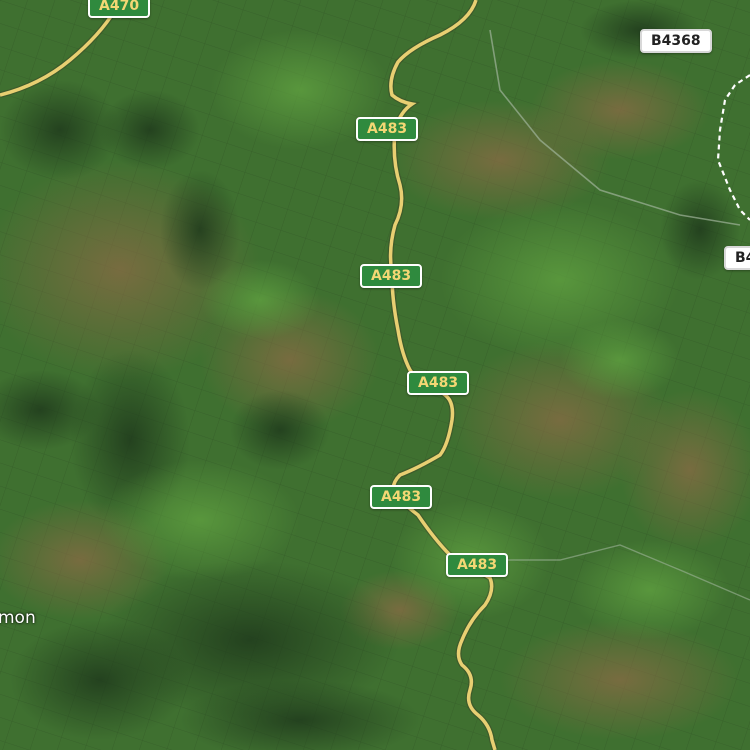  Describe the element at coordinates (737, 258) in the screenshot. I see `road-label-b4-partial: B4` at that location.